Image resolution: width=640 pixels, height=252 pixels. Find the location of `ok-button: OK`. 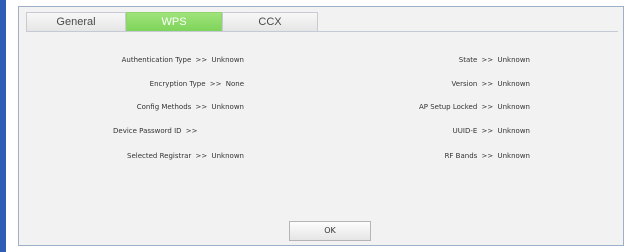

ok-button: OK is located at coordinates (330, 231).